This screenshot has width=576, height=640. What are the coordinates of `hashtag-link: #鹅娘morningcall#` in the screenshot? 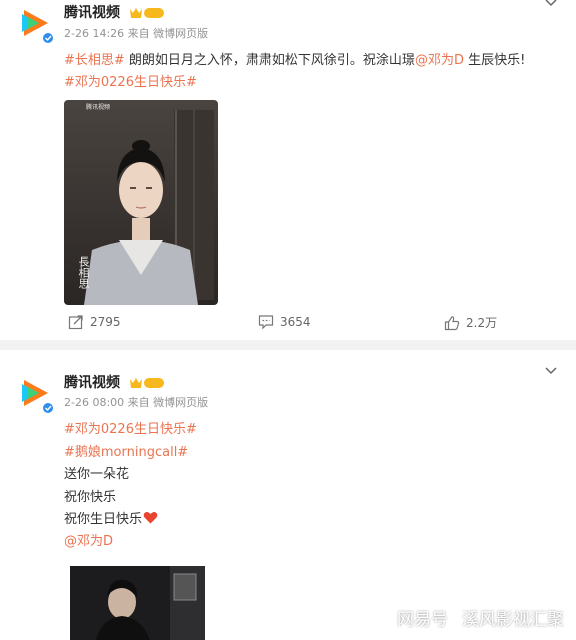 It's located at (126, 452).